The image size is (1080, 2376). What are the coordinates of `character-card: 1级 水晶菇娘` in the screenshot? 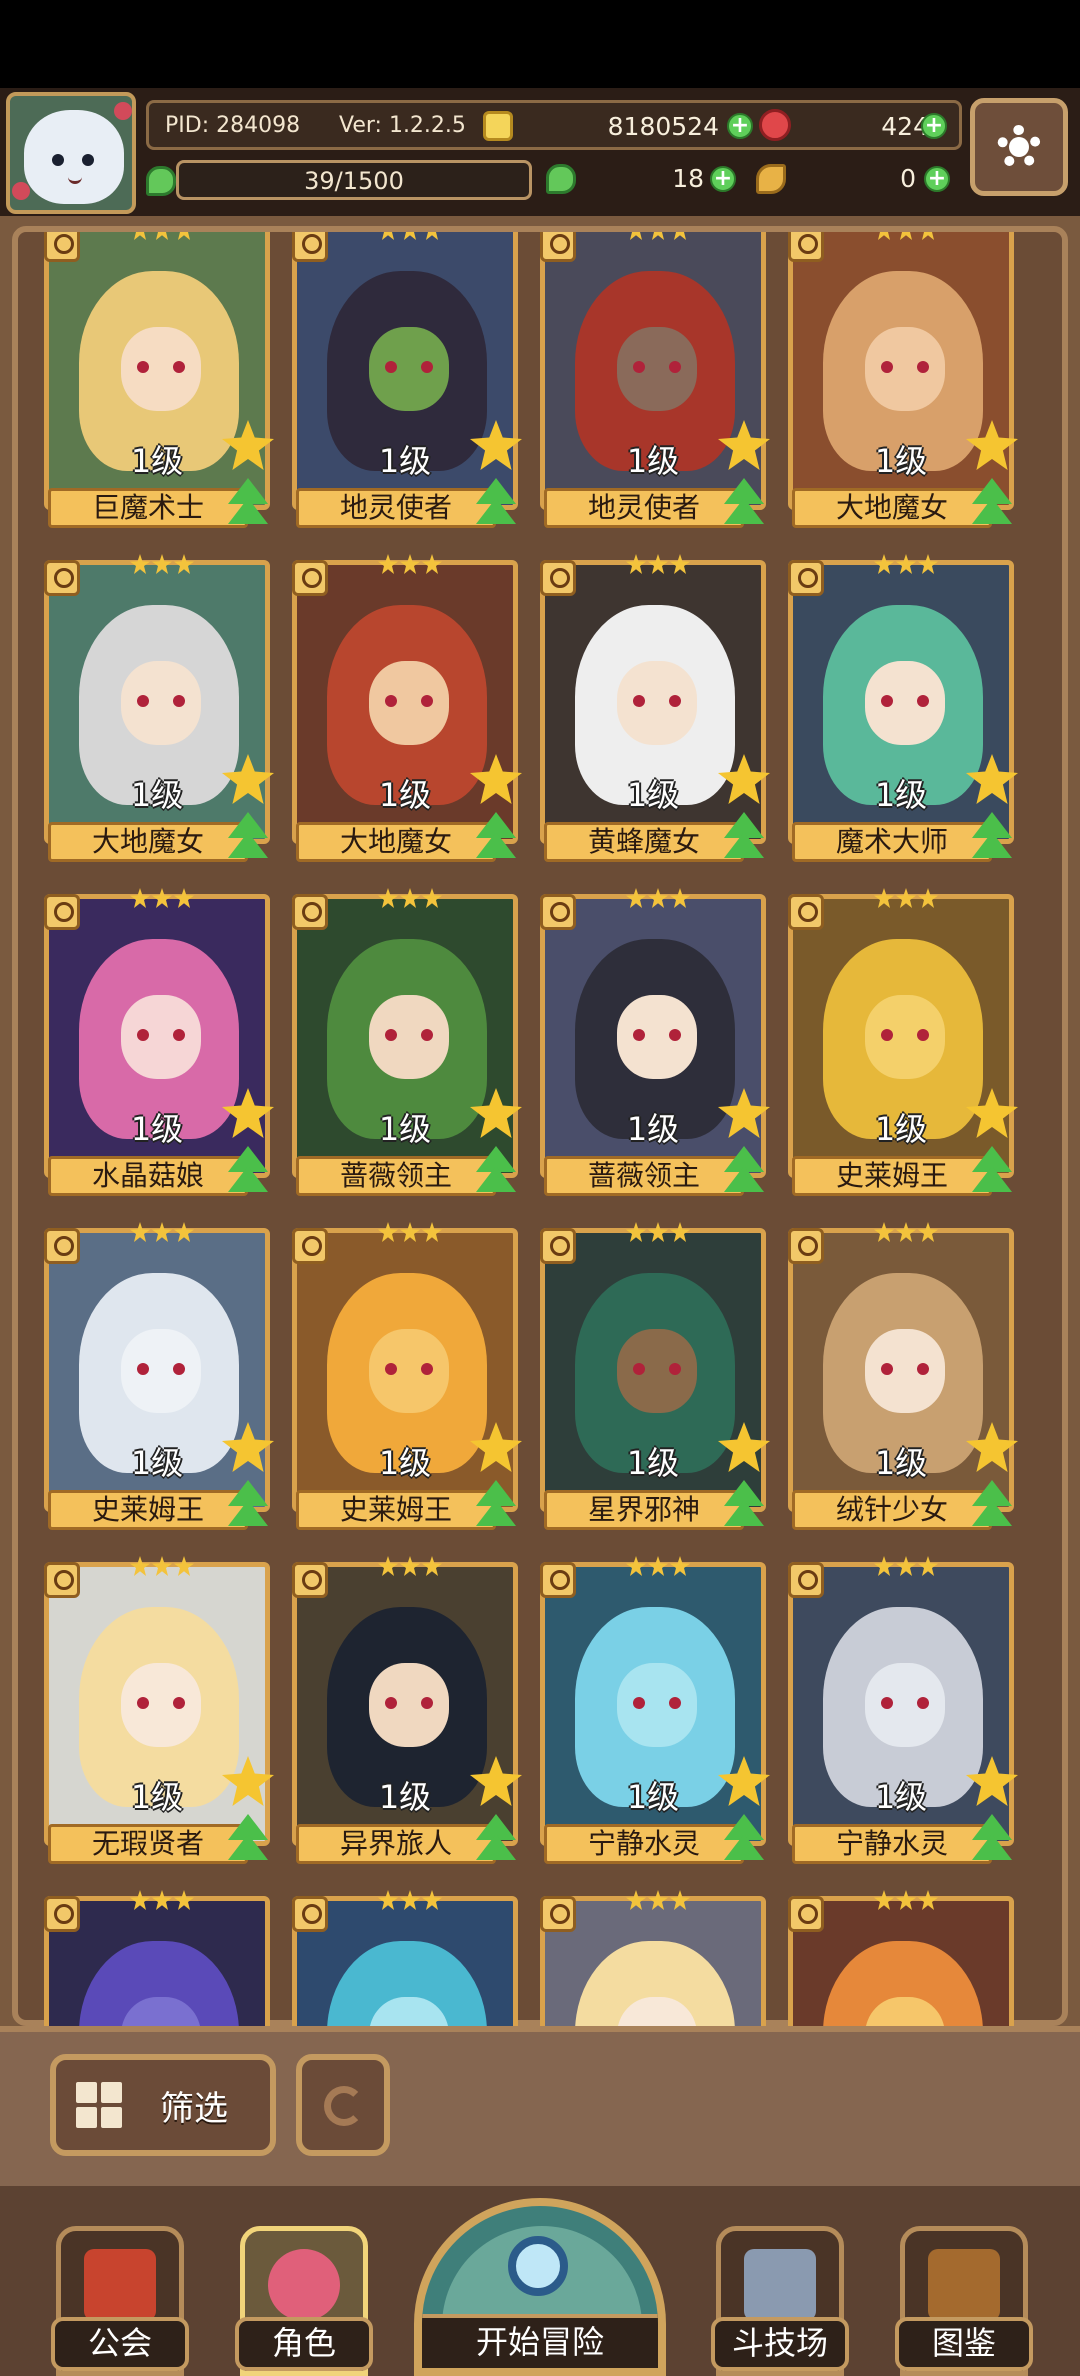 It's located at (159, 1042).